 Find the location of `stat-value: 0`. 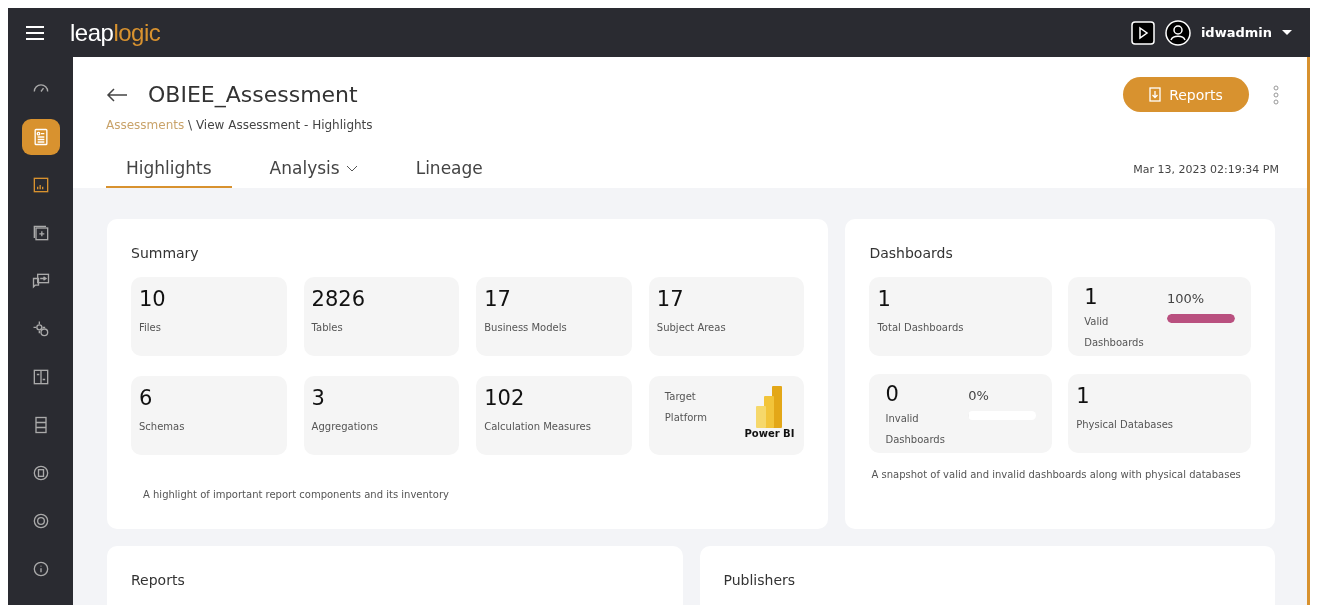

stat-value: 0 is located at coordinates (892, 394).